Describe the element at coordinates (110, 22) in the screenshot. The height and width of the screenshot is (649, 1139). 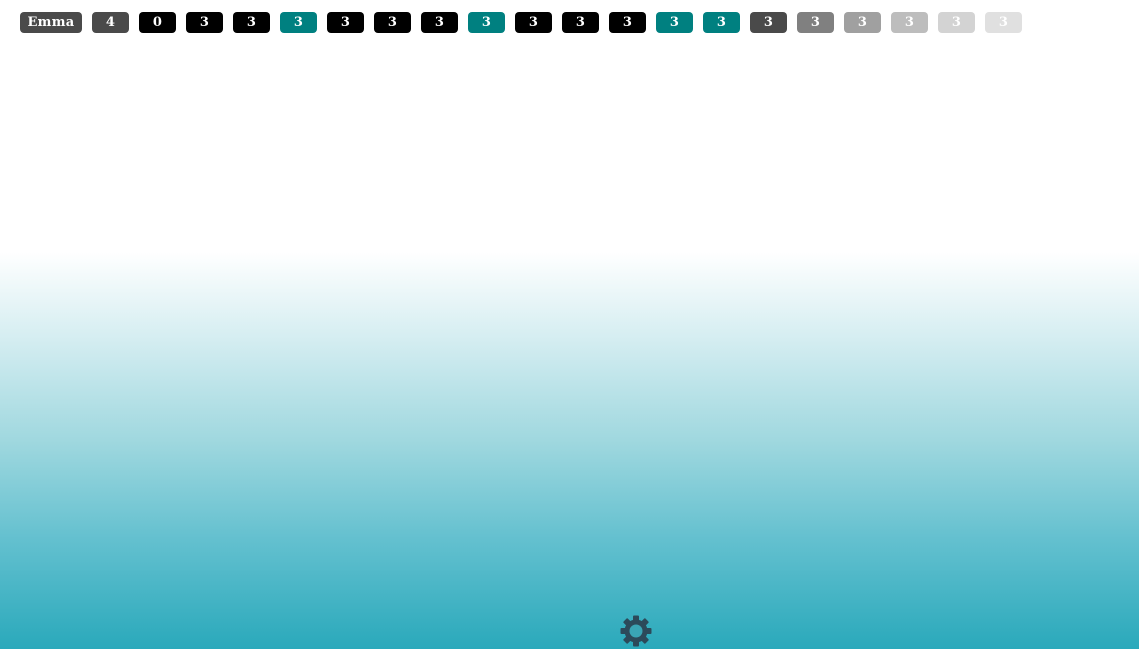
I see `score-chip: 4` at that location.